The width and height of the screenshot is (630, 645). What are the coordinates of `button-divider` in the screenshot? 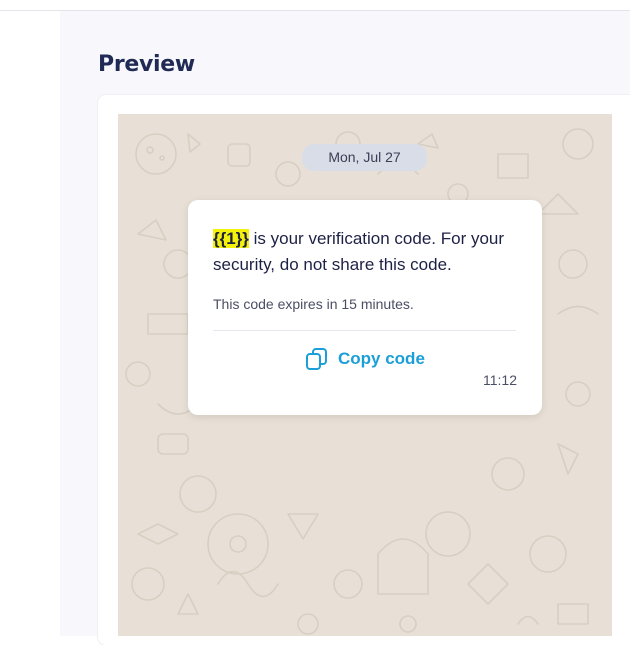 It's located at (364, 330).